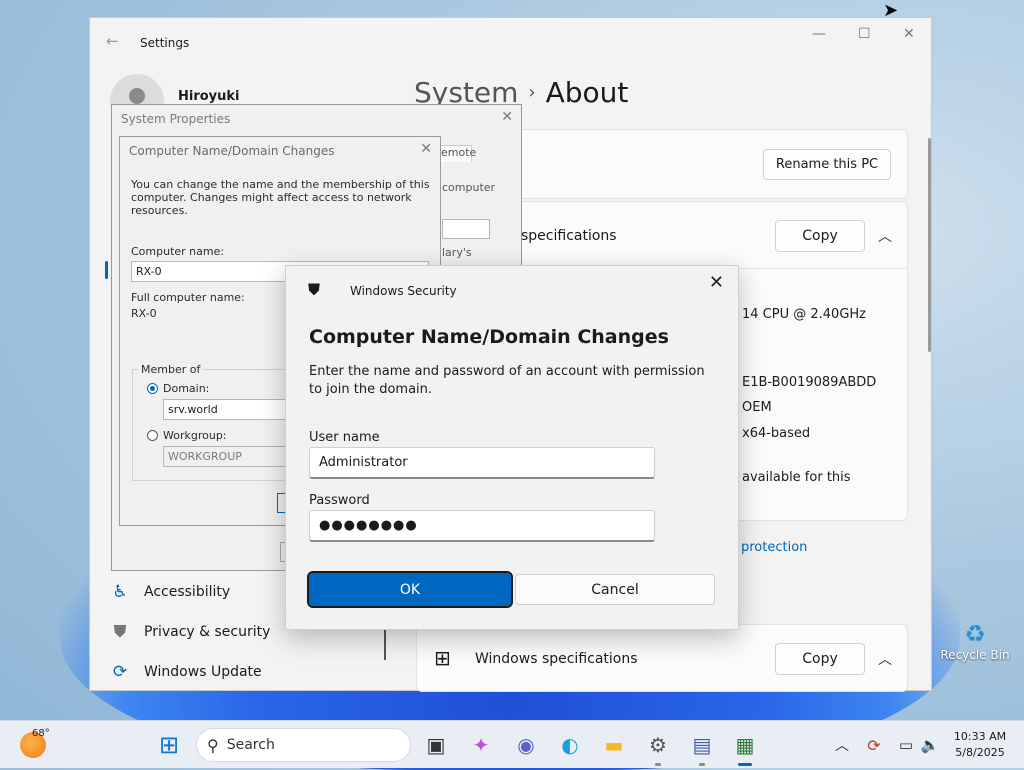  What do you see at coordinates (662, 658) in the screenshot?
I see `windows-specs-card: ⊞ Windows specifications Copy ︿` at bounding box center [662, 658].